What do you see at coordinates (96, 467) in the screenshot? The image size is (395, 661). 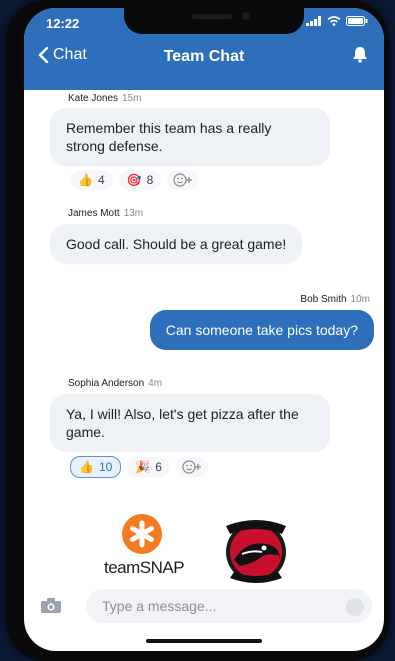 I see `reaction-thumbs-up: 👍 10` at bounding box center [96, 467].